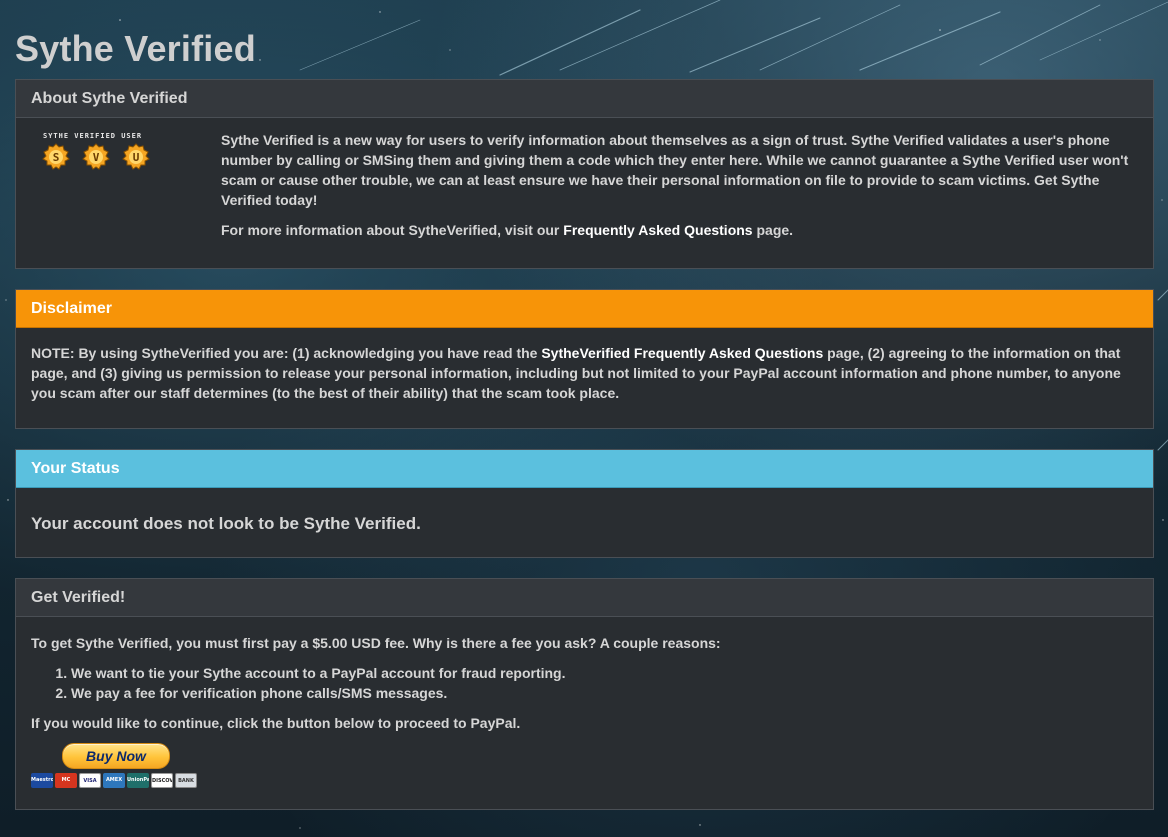 Image resolution: width=1168 pixels, height=837 pixels. I want to click on discover-card-icon: DISCOVER, so click(162, 780).